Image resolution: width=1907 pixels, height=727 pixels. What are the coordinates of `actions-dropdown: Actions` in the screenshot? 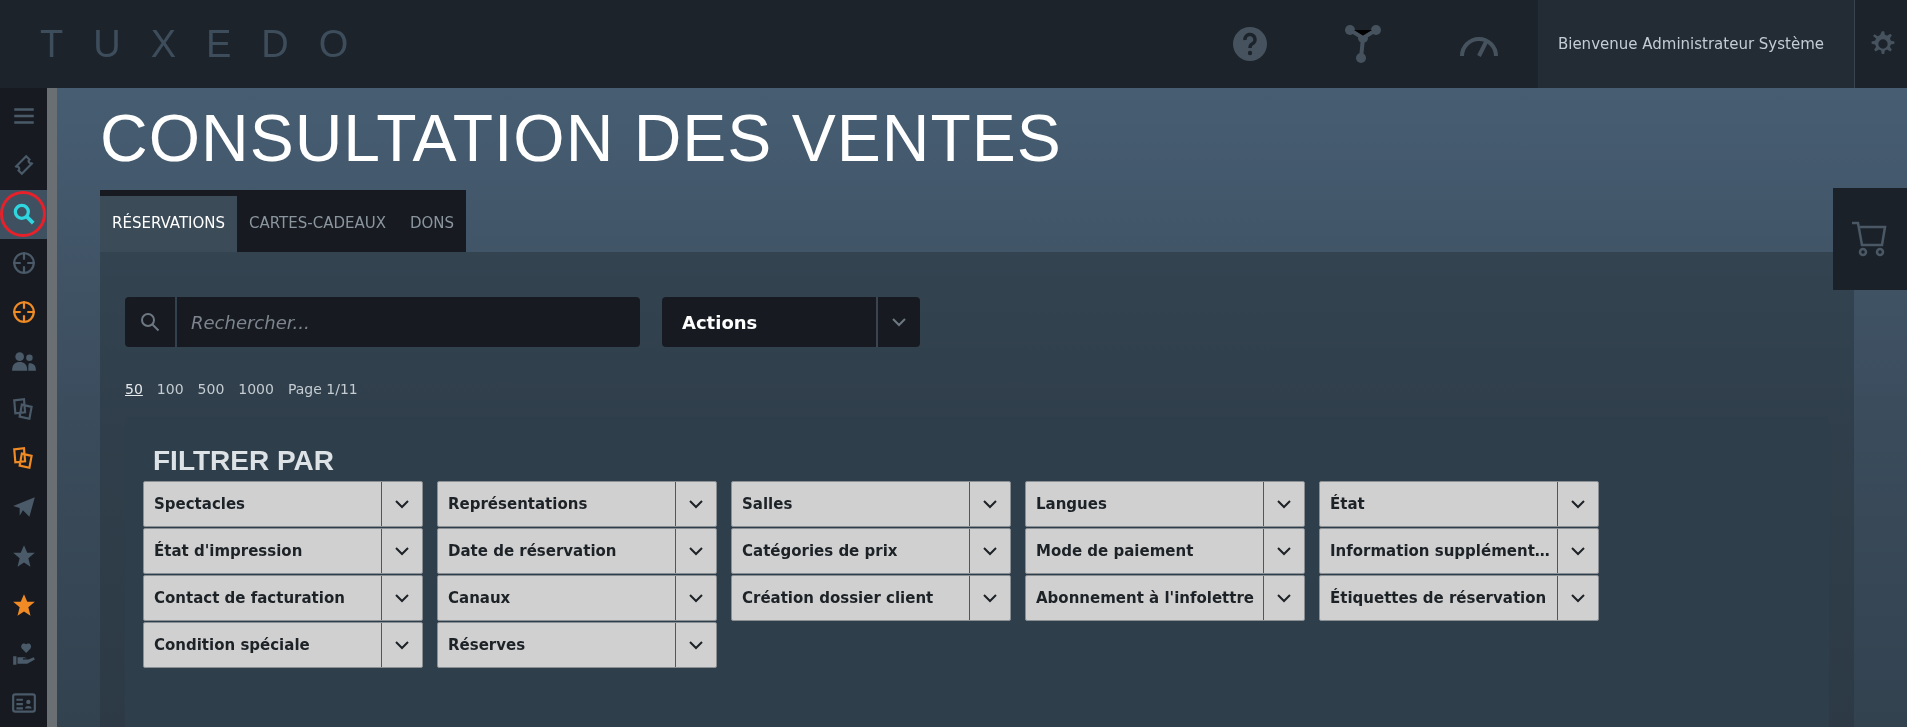 It's located at (791, 322).